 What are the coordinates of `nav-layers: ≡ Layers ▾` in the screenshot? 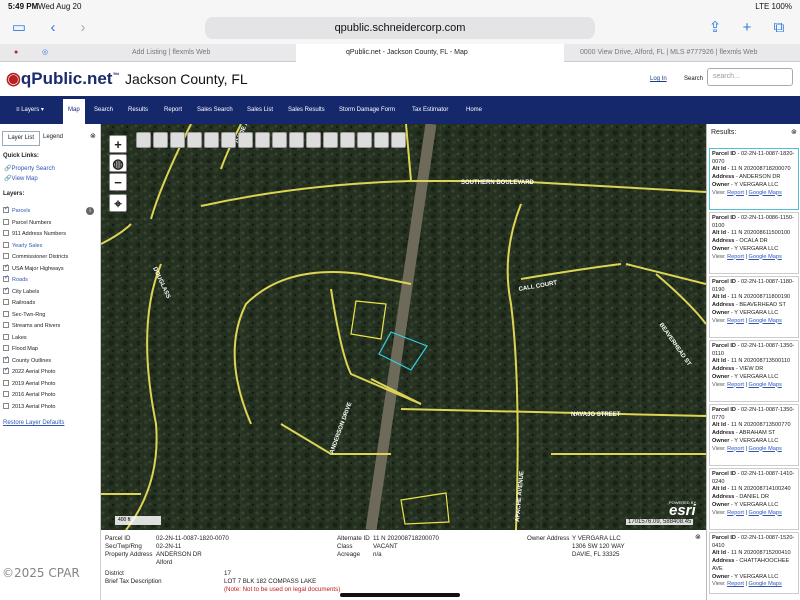 It's located at (30, 110).